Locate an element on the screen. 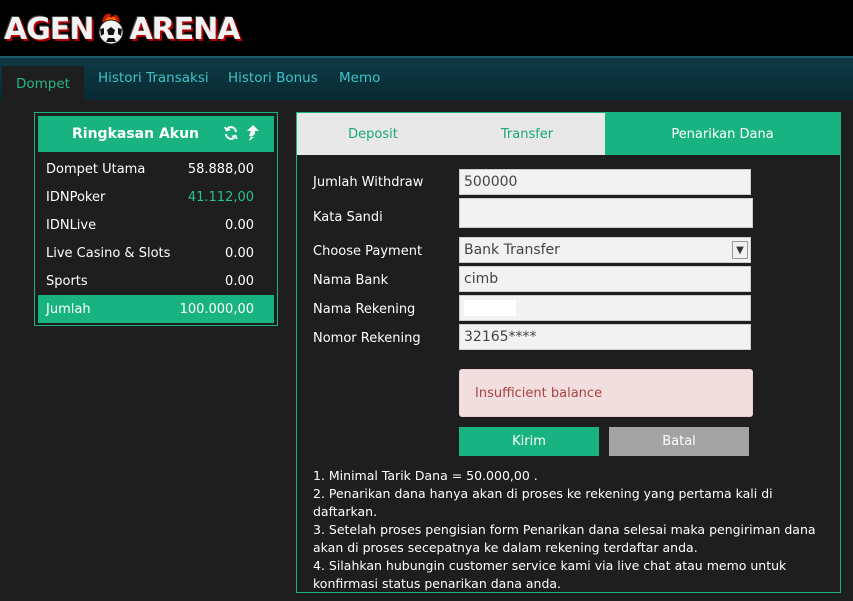  account-number-input: 32165**** is located at coordinates (605, 337).